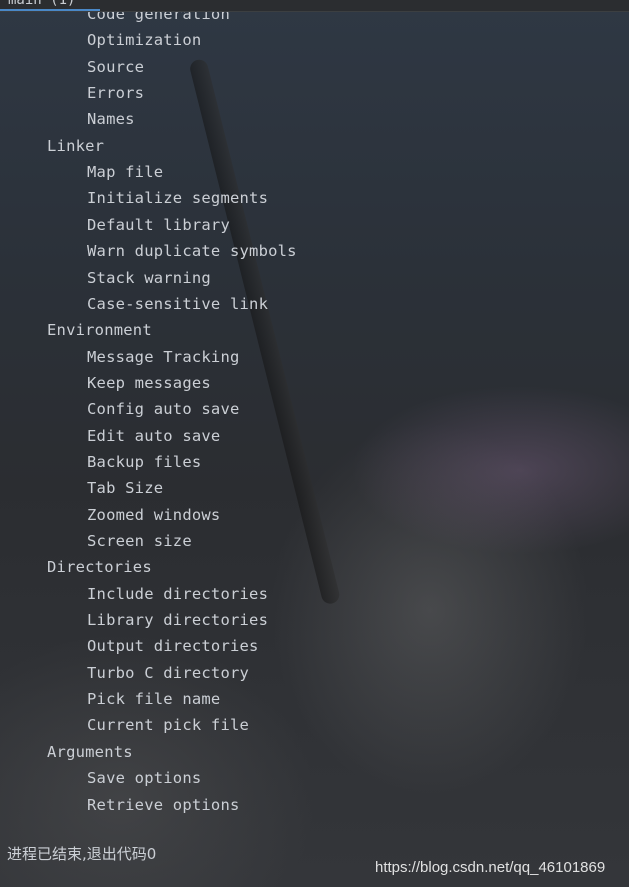 The height and width of the screenshot is (887, 629). What do you see at coordinates (168, 725) in the screenshot?
I see `console-option-line: Current pick file` at bounding box center [168, 725].